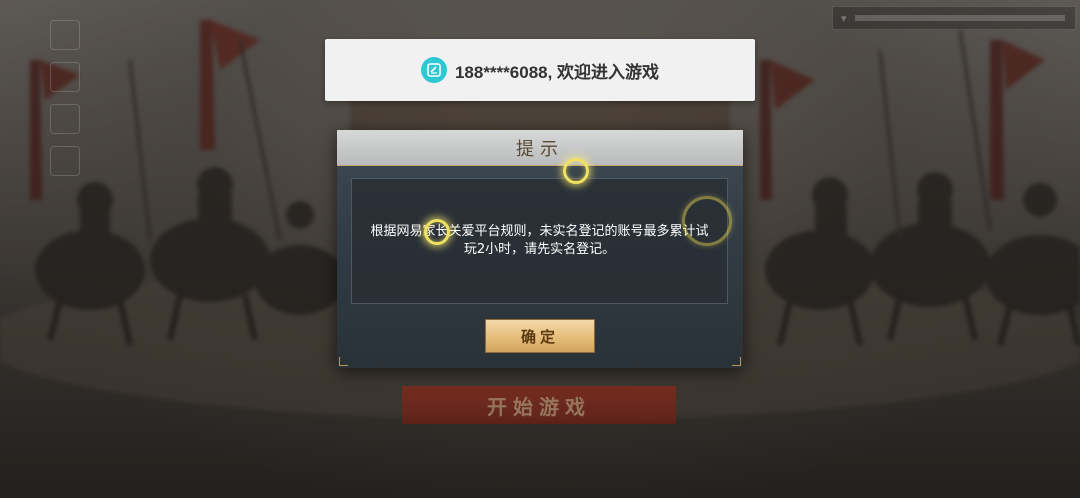  I want to click on dialog-header: 提示, so click(540, 148).